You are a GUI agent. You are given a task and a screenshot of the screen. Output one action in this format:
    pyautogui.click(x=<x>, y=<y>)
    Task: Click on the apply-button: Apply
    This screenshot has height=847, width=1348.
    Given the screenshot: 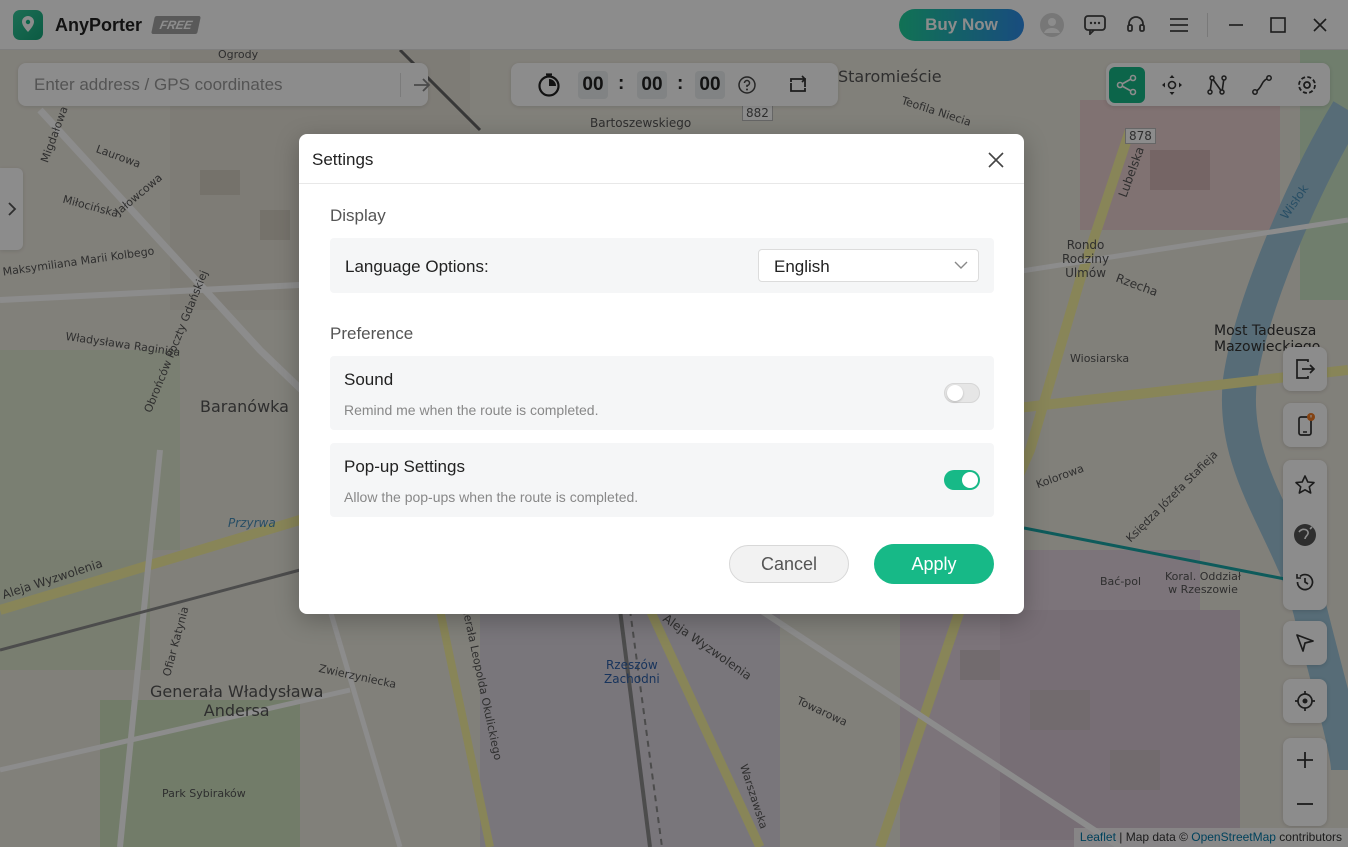 What is the action you would take?
    pyautogui.click(x=934, y=564)
    